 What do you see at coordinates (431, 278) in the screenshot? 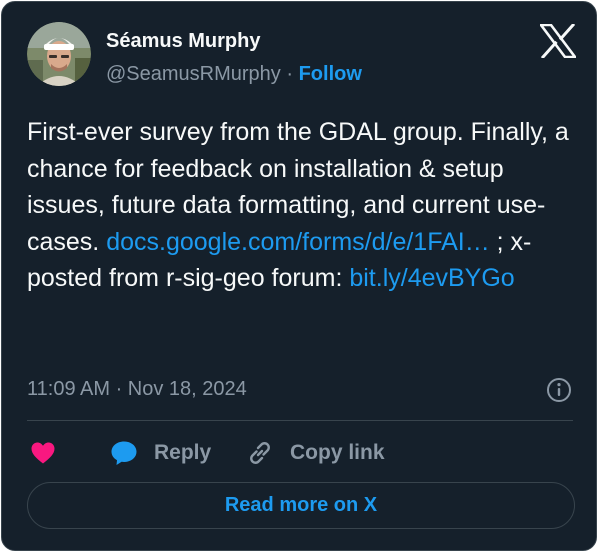
I see `short-link: bit.ly/4evBYGo` at bounding box center [431, 278].